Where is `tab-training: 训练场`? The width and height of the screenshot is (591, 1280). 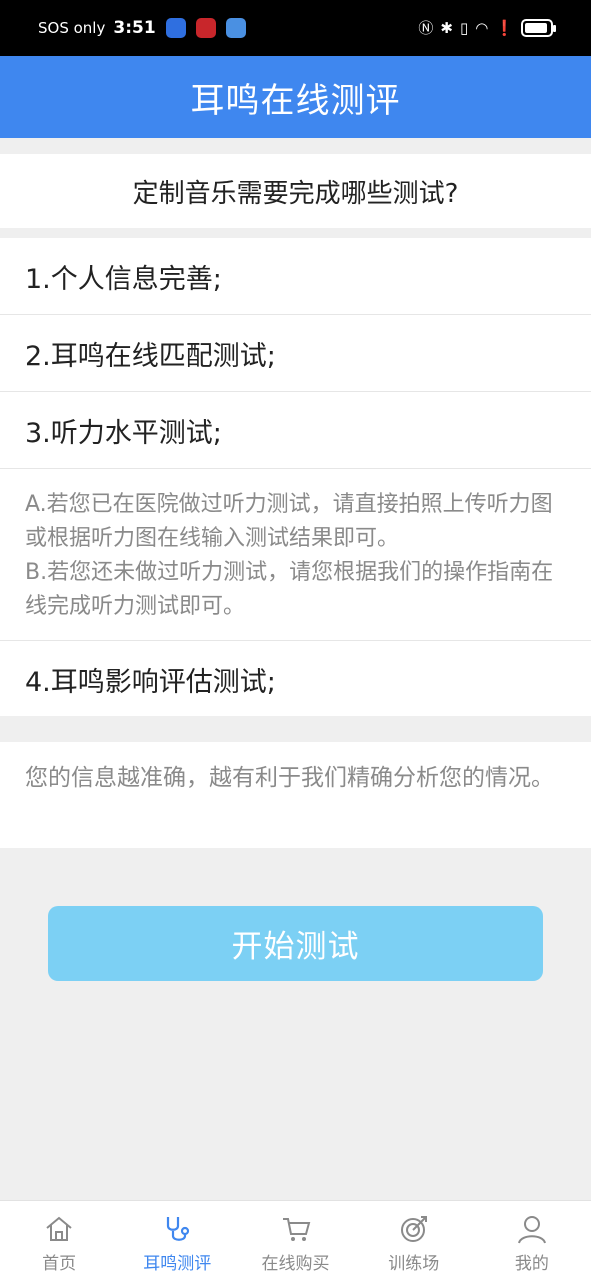
tab-training: 训练场 is located at coordinates (414, 1240).